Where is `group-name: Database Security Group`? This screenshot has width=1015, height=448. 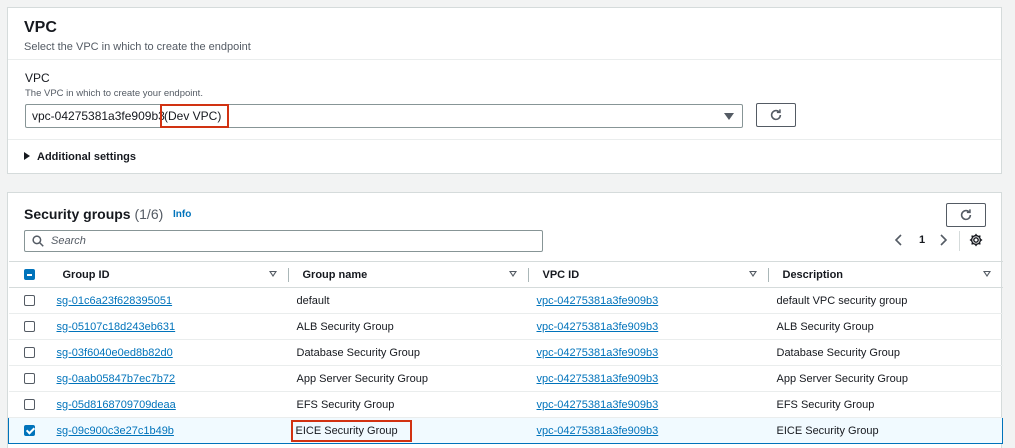
group-name: Database Security Group is located at coordinates (358, 352).